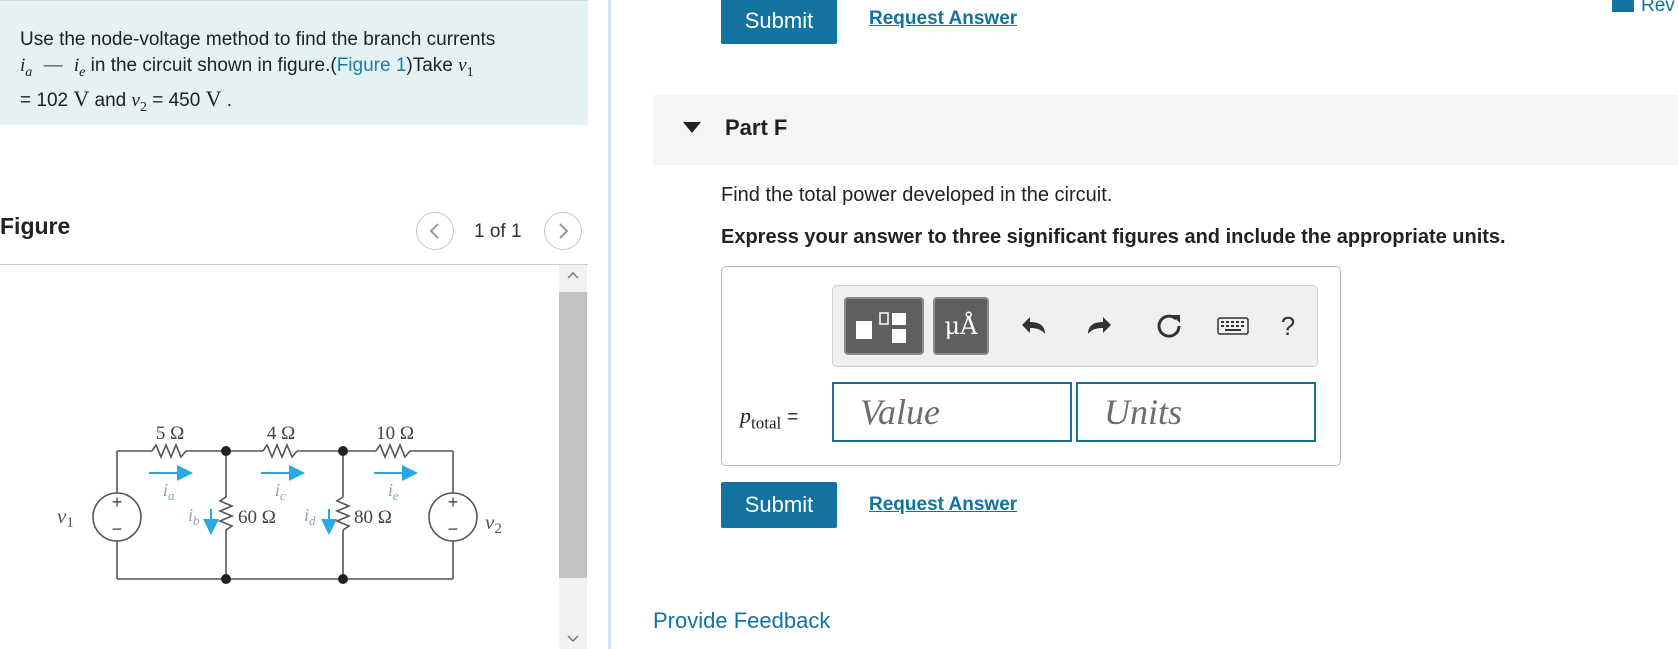 The height and width of the screenshot is (649, 1678). I want to click on figure-link: Figure 1, so click(372, 65).